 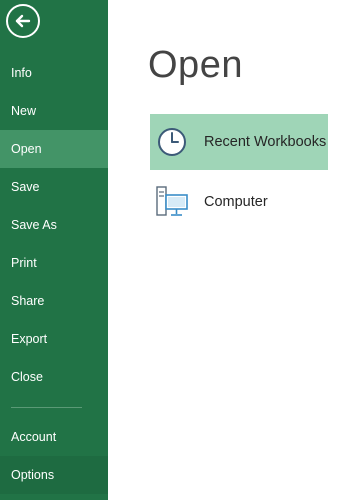 What do you see at coordinates (34, 437) in the screenshot?
I see `nav-item-label: Account` at bounding box center [34, 437].